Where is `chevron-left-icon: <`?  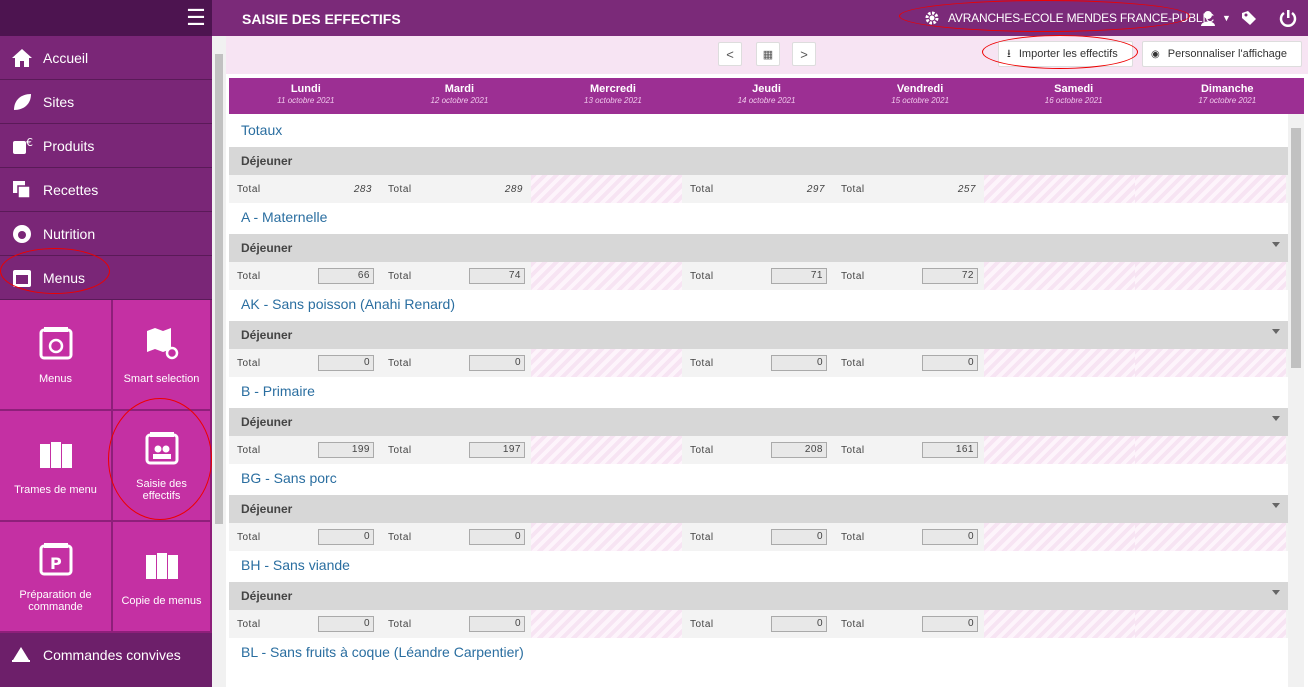 chevron-left-icon: < is located at coordinates (730, 54).